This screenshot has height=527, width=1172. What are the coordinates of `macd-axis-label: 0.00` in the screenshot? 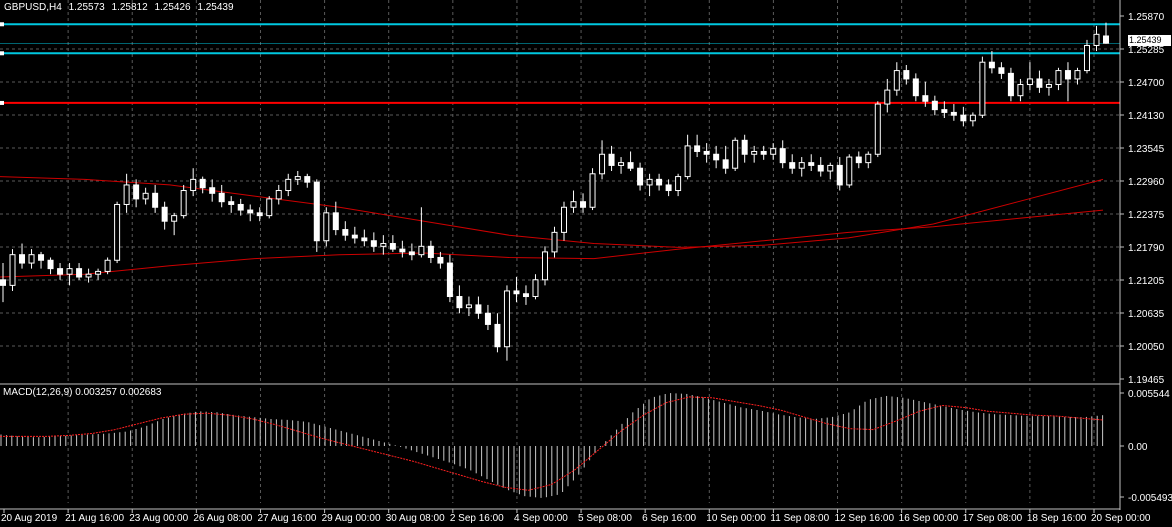 It's located at (1138, 447).